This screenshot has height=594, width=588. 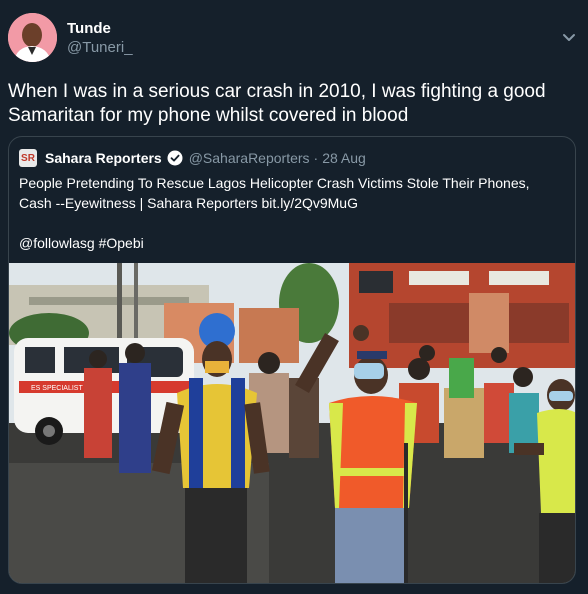 What do you see at coordinates (291, 243) in the screenshot?
I see `quoted-tags: @followlasg #Opebi` at bounding box center [291, 243].